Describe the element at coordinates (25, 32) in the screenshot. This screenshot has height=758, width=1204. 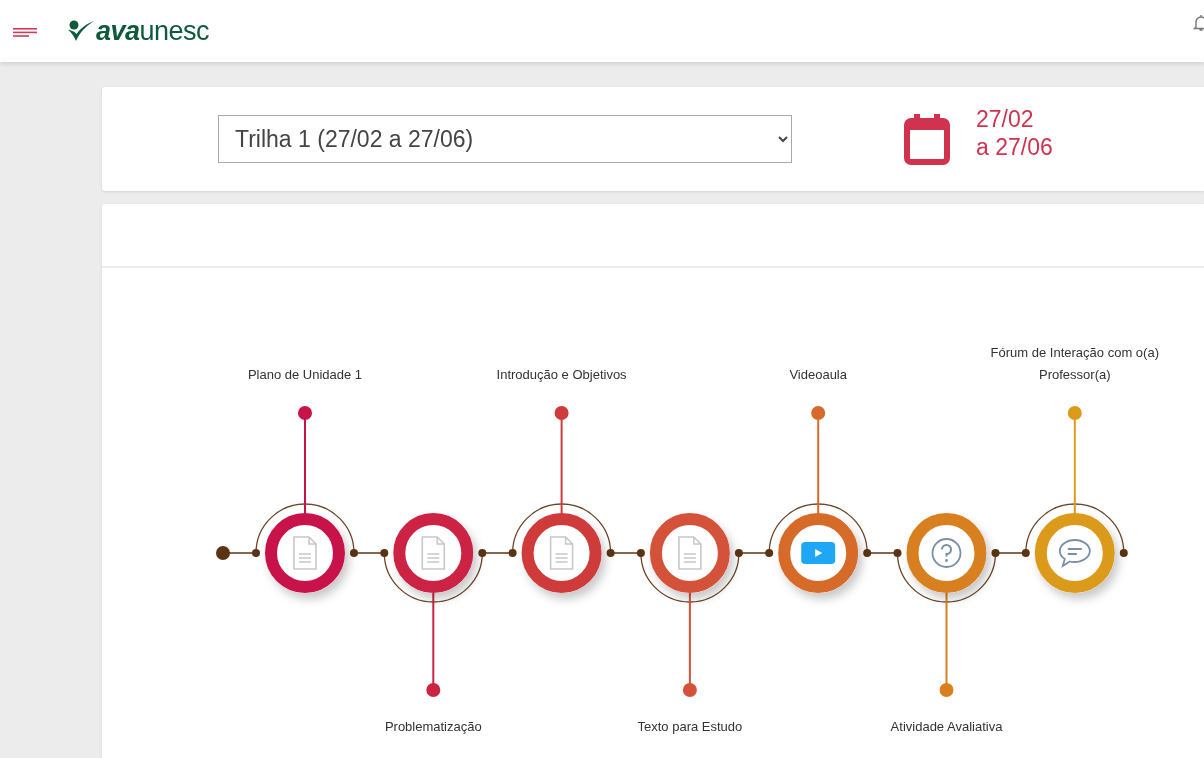
I see `menu-icon` at that location.